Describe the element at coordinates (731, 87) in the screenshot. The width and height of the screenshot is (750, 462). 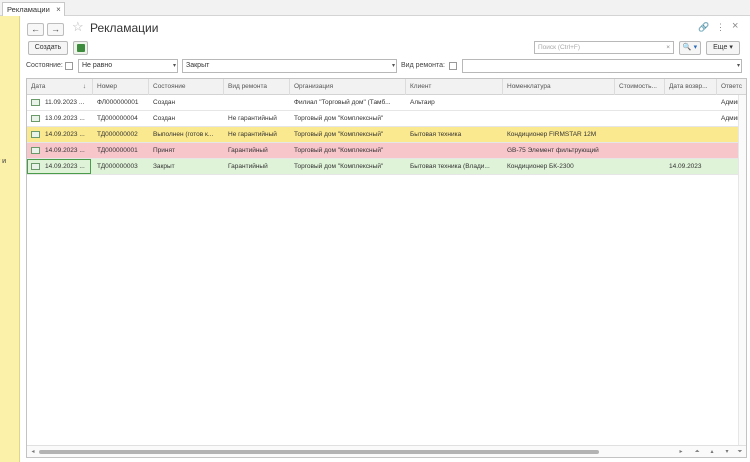
I see `column-responsible: Ответс` at that location.